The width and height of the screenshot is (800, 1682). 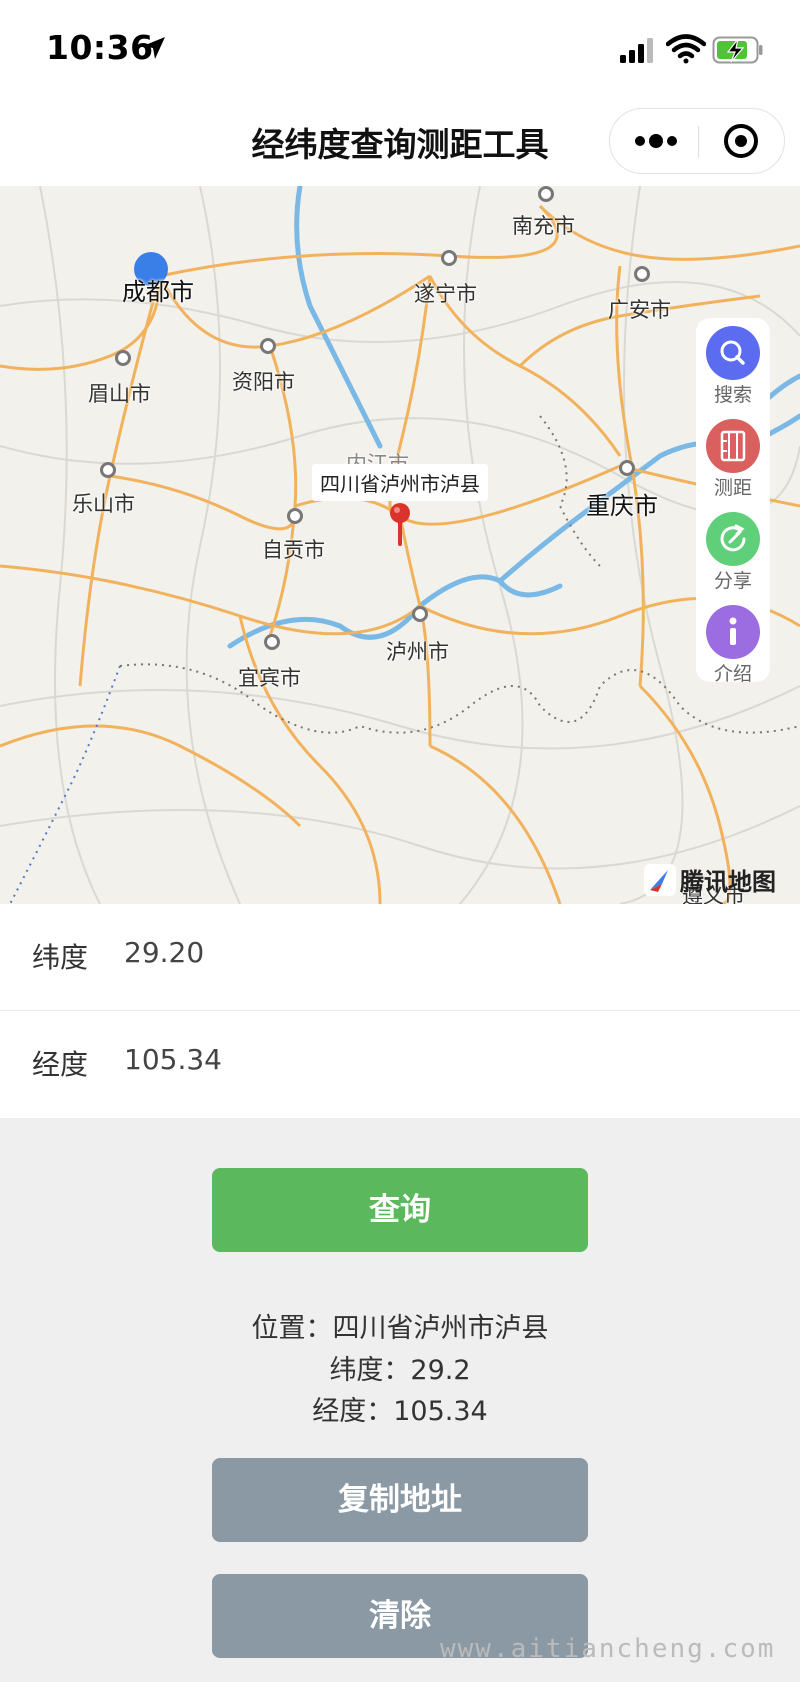 I want to click on mini-program-capsule, so click(x=697, y=141).